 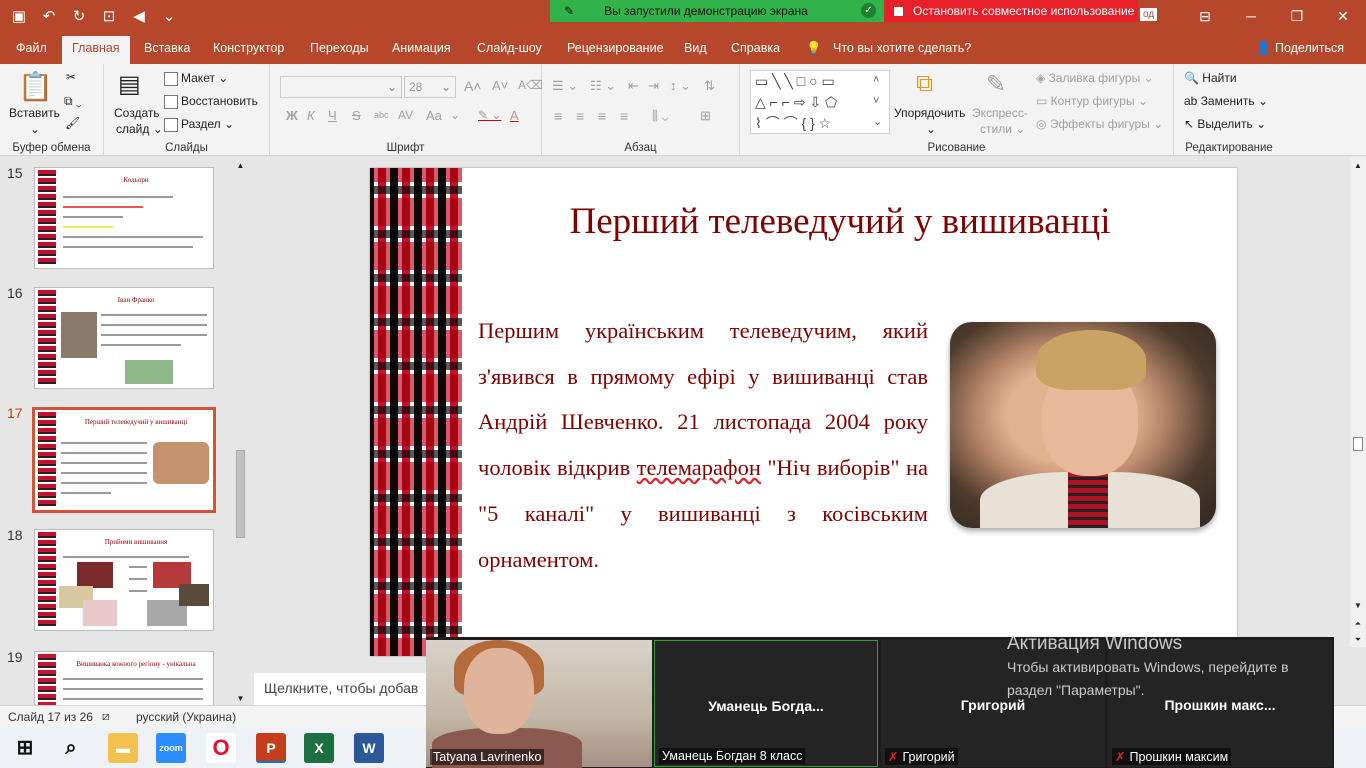 What do you see at coordinates (1205, 16) in the screenshot?
I see `ribbon-display-icon: ⊟` at bounding box center [1205, 16].